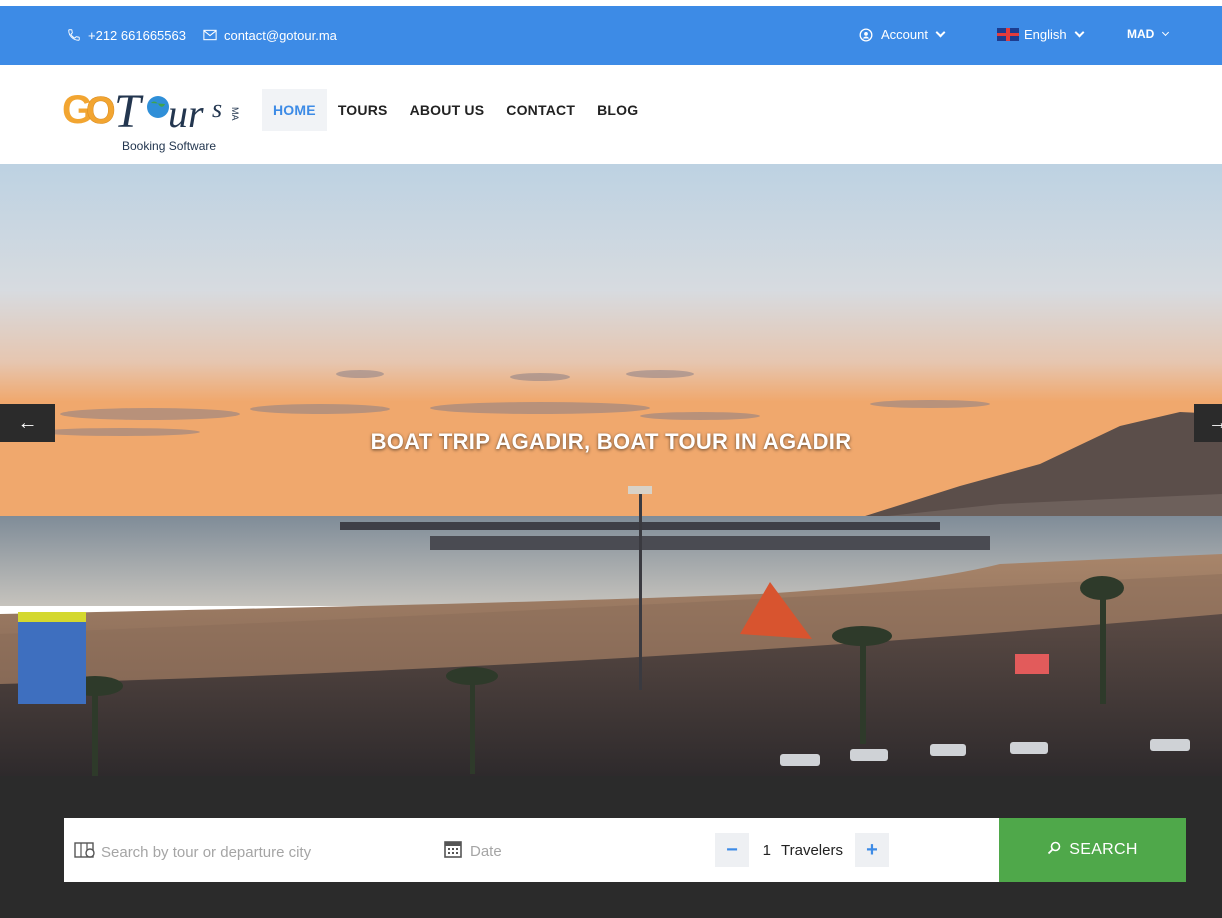  Describe the element at coordinates (453, 851) in the screenshot. I see `calendar-icon` at that location.